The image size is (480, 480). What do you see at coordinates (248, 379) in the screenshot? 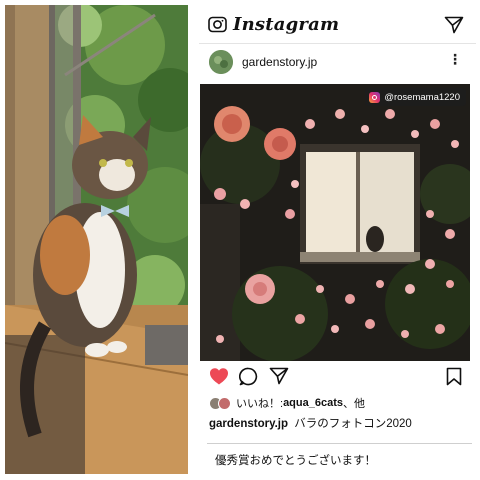
I see `comment-icon` at bounding box center [248, 379].